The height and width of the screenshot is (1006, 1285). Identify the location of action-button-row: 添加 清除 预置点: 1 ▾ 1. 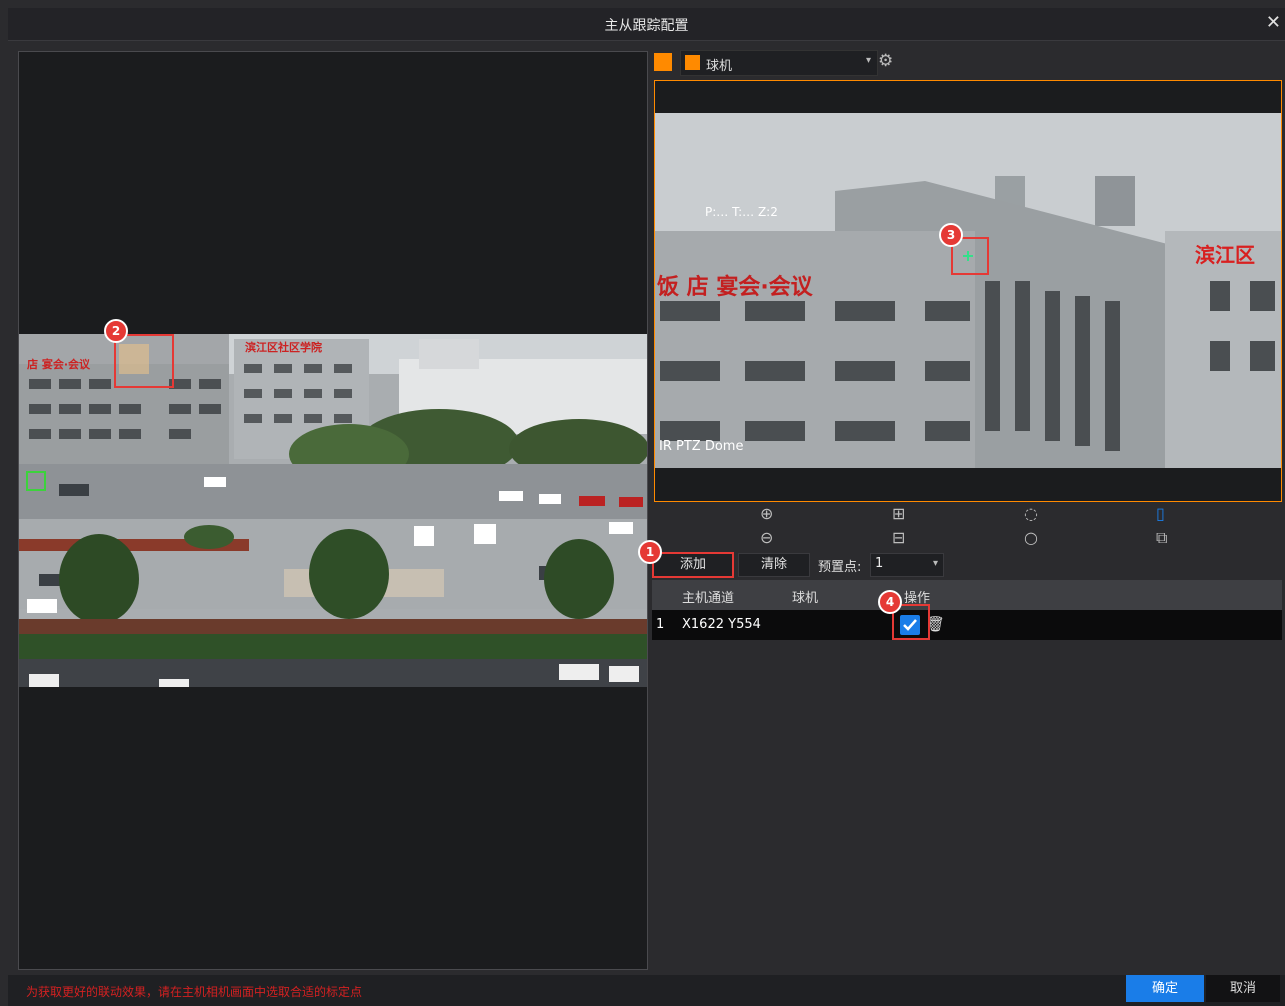
(961, 559).